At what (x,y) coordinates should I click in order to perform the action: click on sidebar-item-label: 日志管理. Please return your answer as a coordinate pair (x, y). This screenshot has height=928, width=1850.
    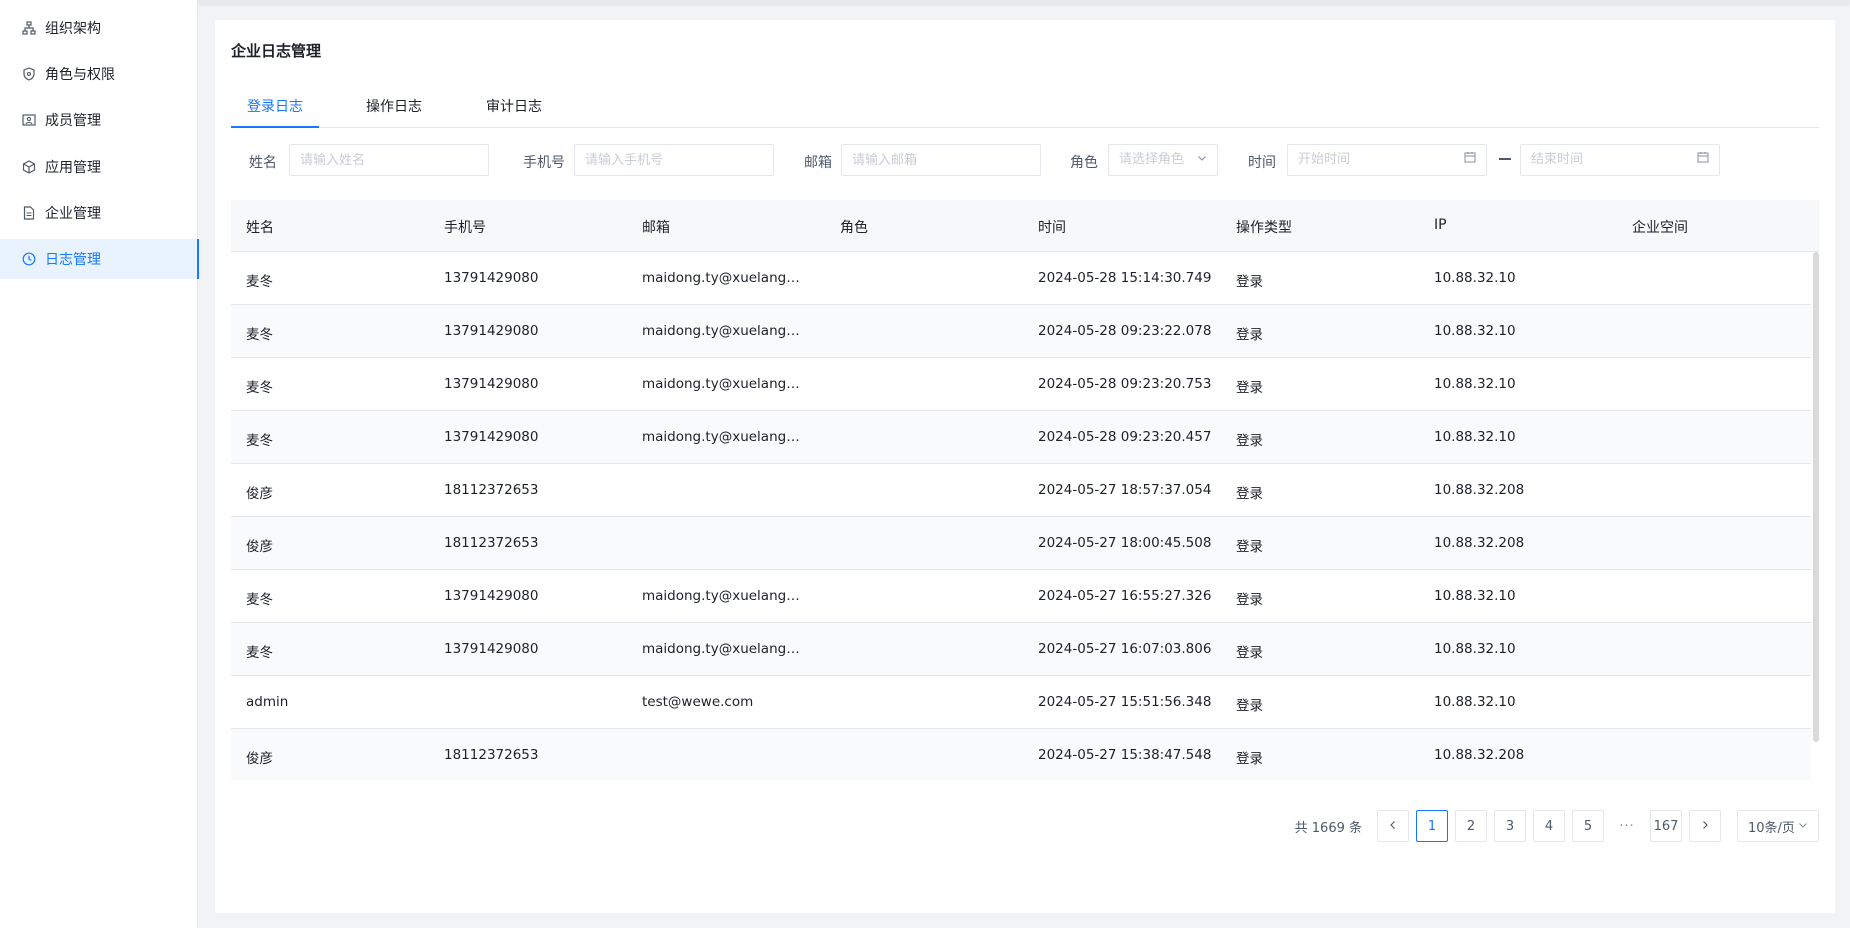
    Looking at the image, I should click on (73, 260).